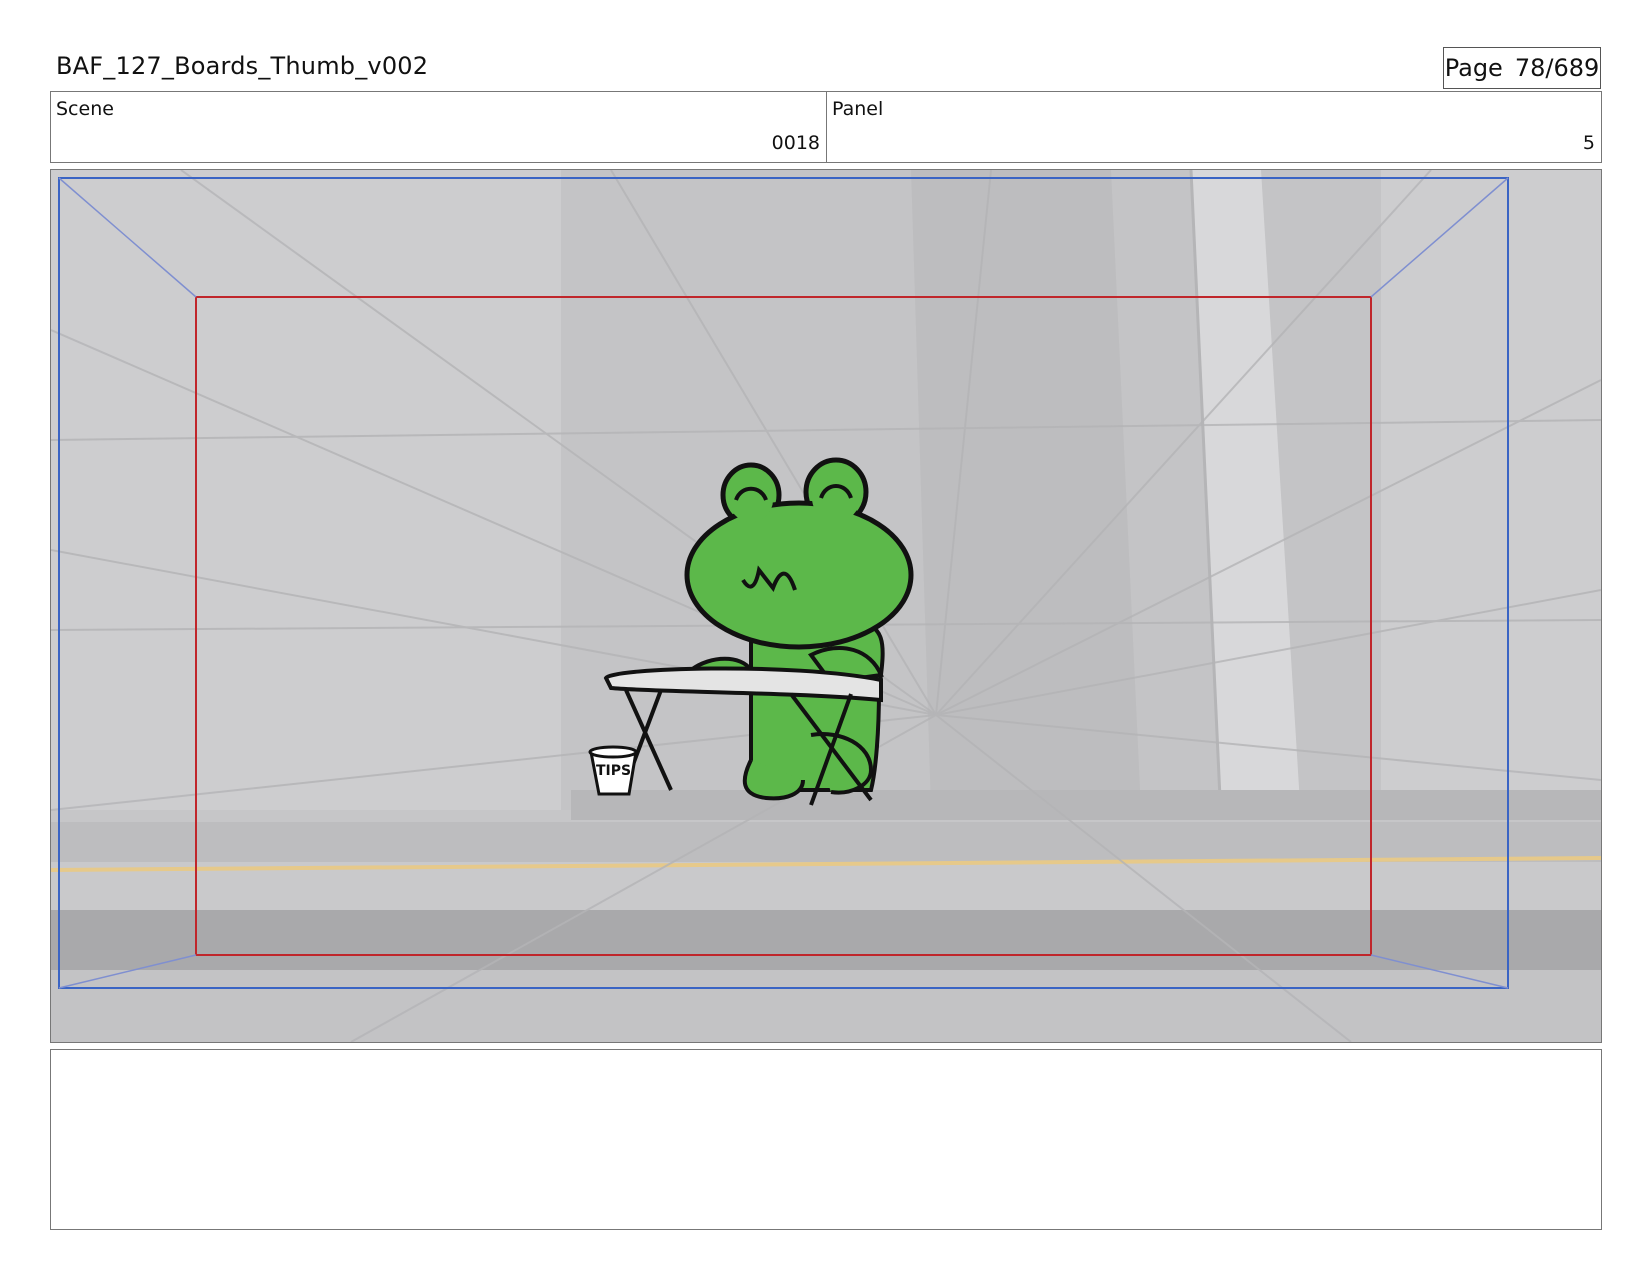  Describe the element at coordinates (858, 109) in the screenshot. I see `panel-label: Panel` at that location.